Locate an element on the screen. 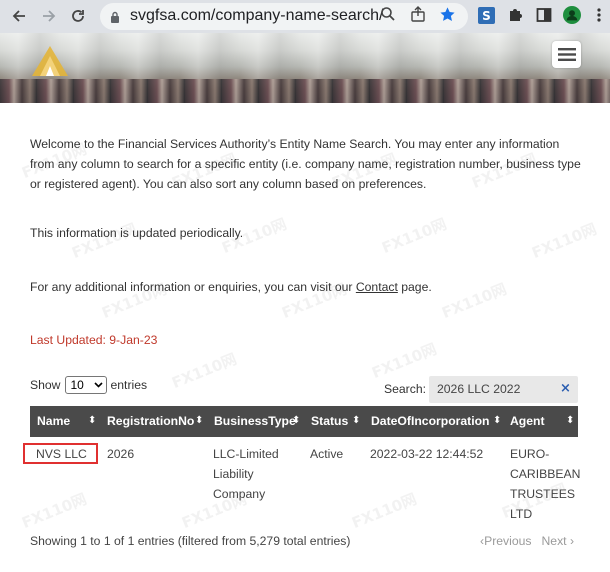 Image resolution: width=610 pixels, height=572 pixels. search-label: Search: is located at coordinates (405, 389).